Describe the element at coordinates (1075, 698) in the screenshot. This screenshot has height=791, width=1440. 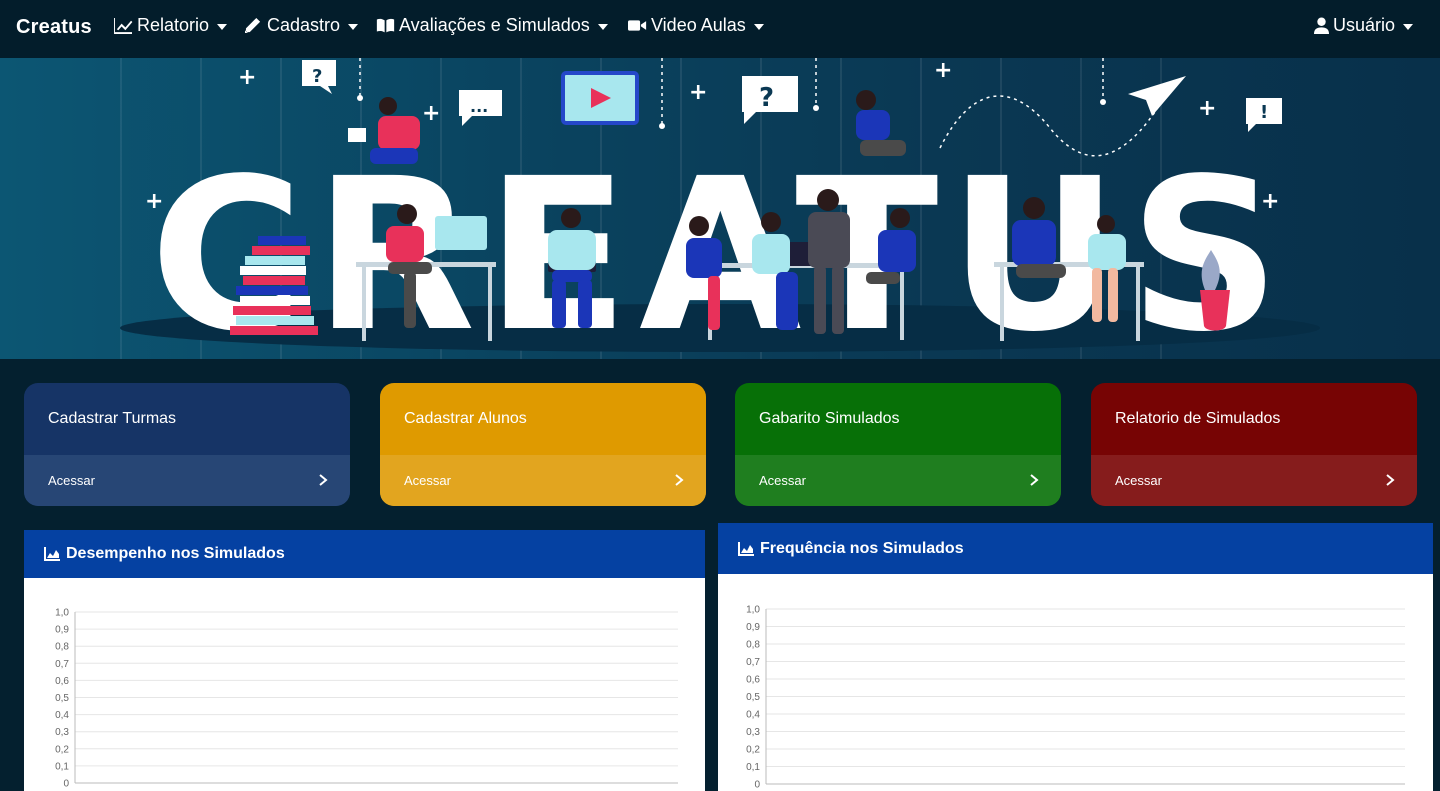
I see `frequency-chart: 0 0,1 0,2 0,3 0,4 0,5 0,6 0,7 0,8 0,9 1,0` at that location.